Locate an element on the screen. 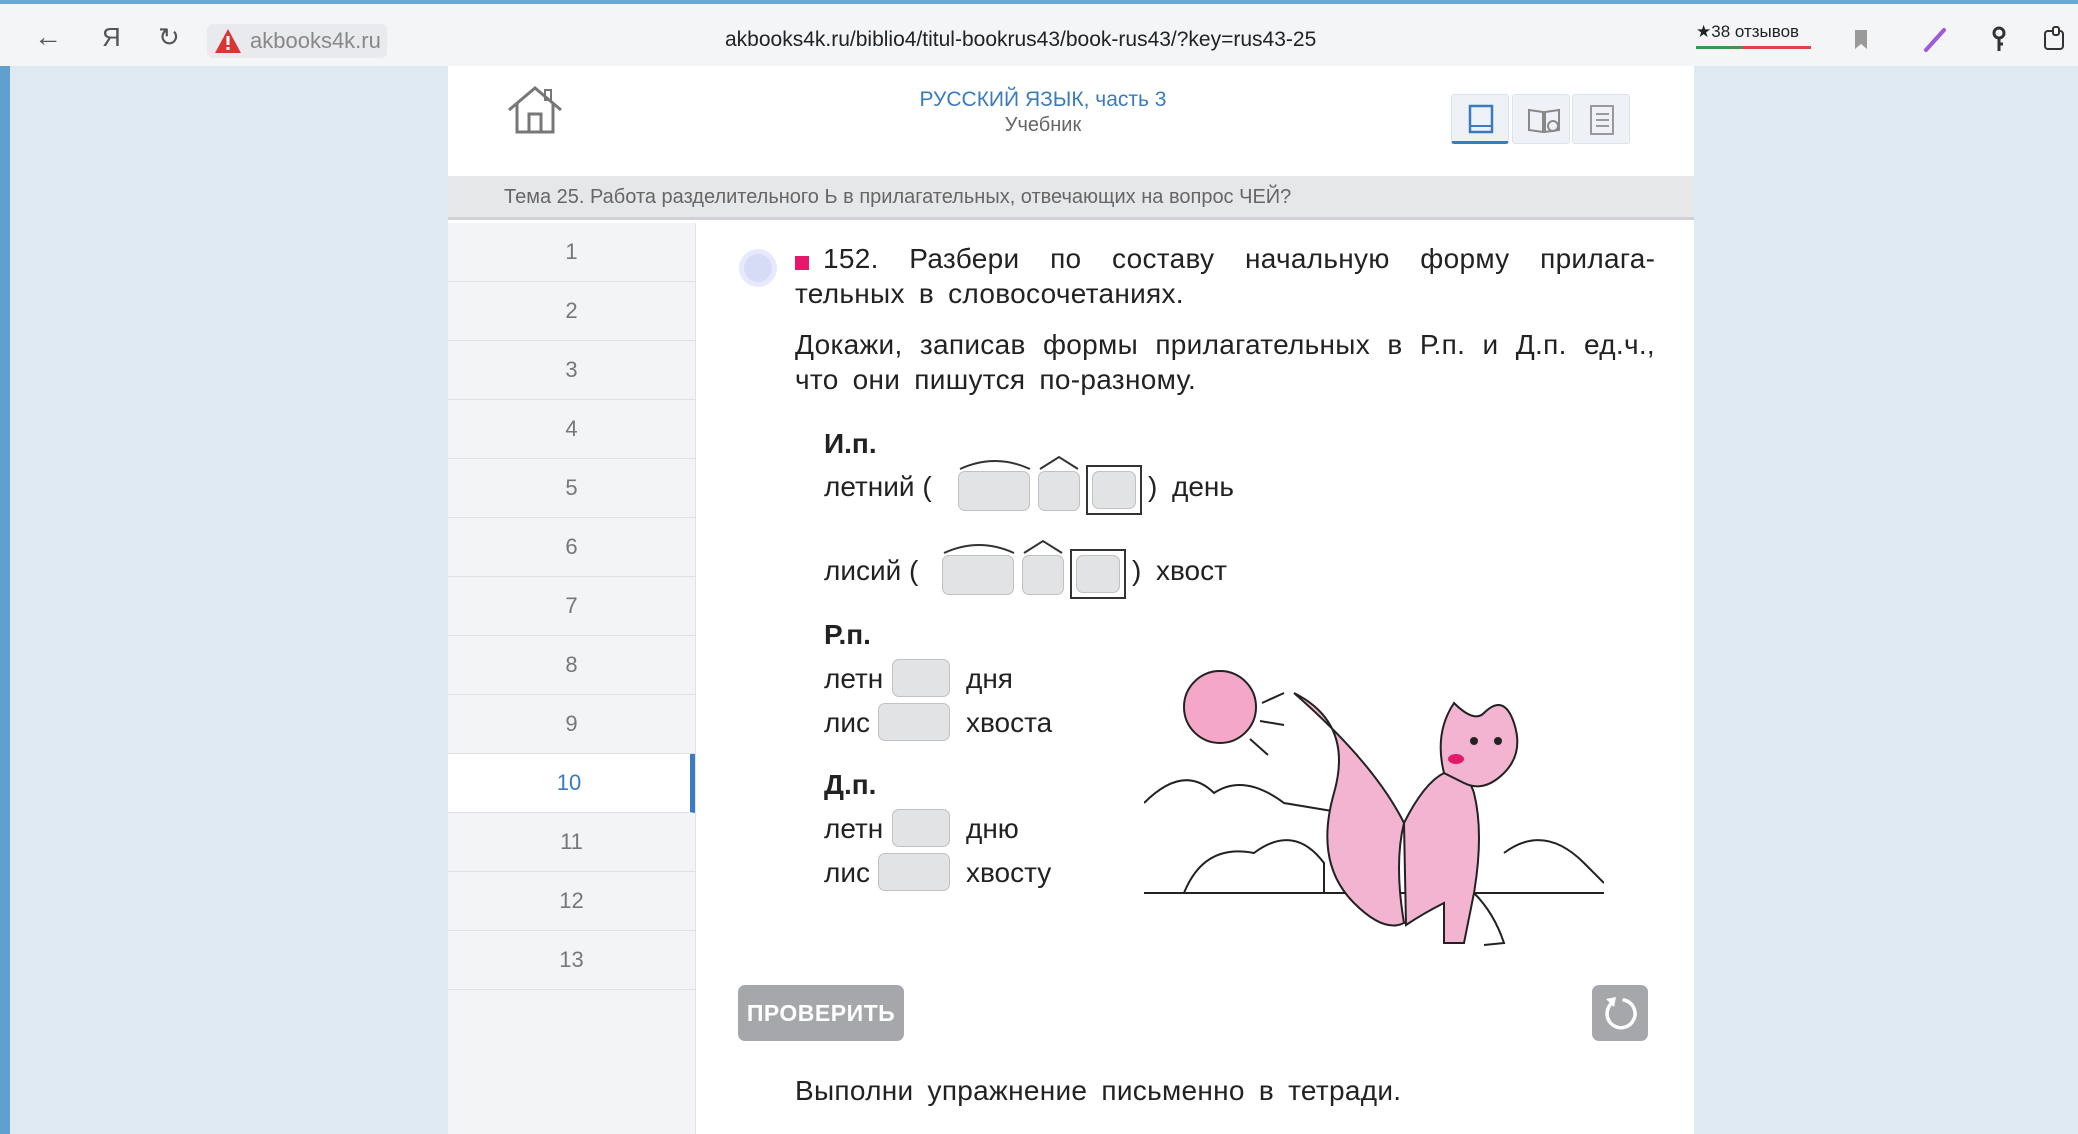 This screenshot has height=1134, width=2078. reviews-badge: ★38 отзывов is located at coordinates (1747, 32).